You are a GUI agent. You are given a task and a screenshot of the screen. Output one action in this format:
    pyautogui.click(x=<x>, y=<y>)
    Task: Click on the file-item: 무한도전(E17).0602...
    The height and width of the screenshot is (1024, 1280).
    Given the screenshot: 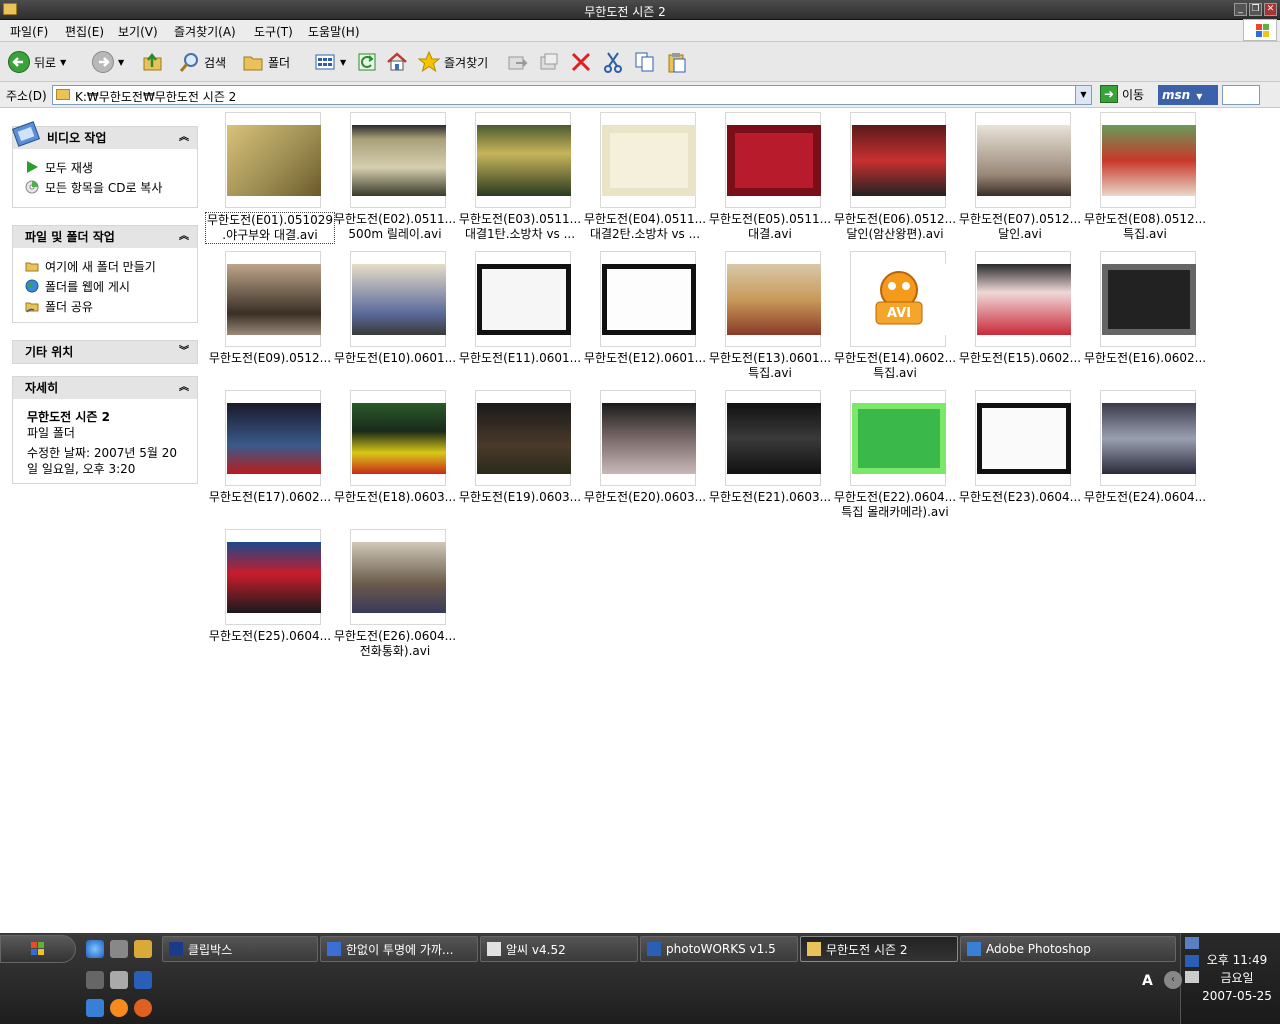 What is the action you would take?
    pyautogui.click(x=270, y=453)
    